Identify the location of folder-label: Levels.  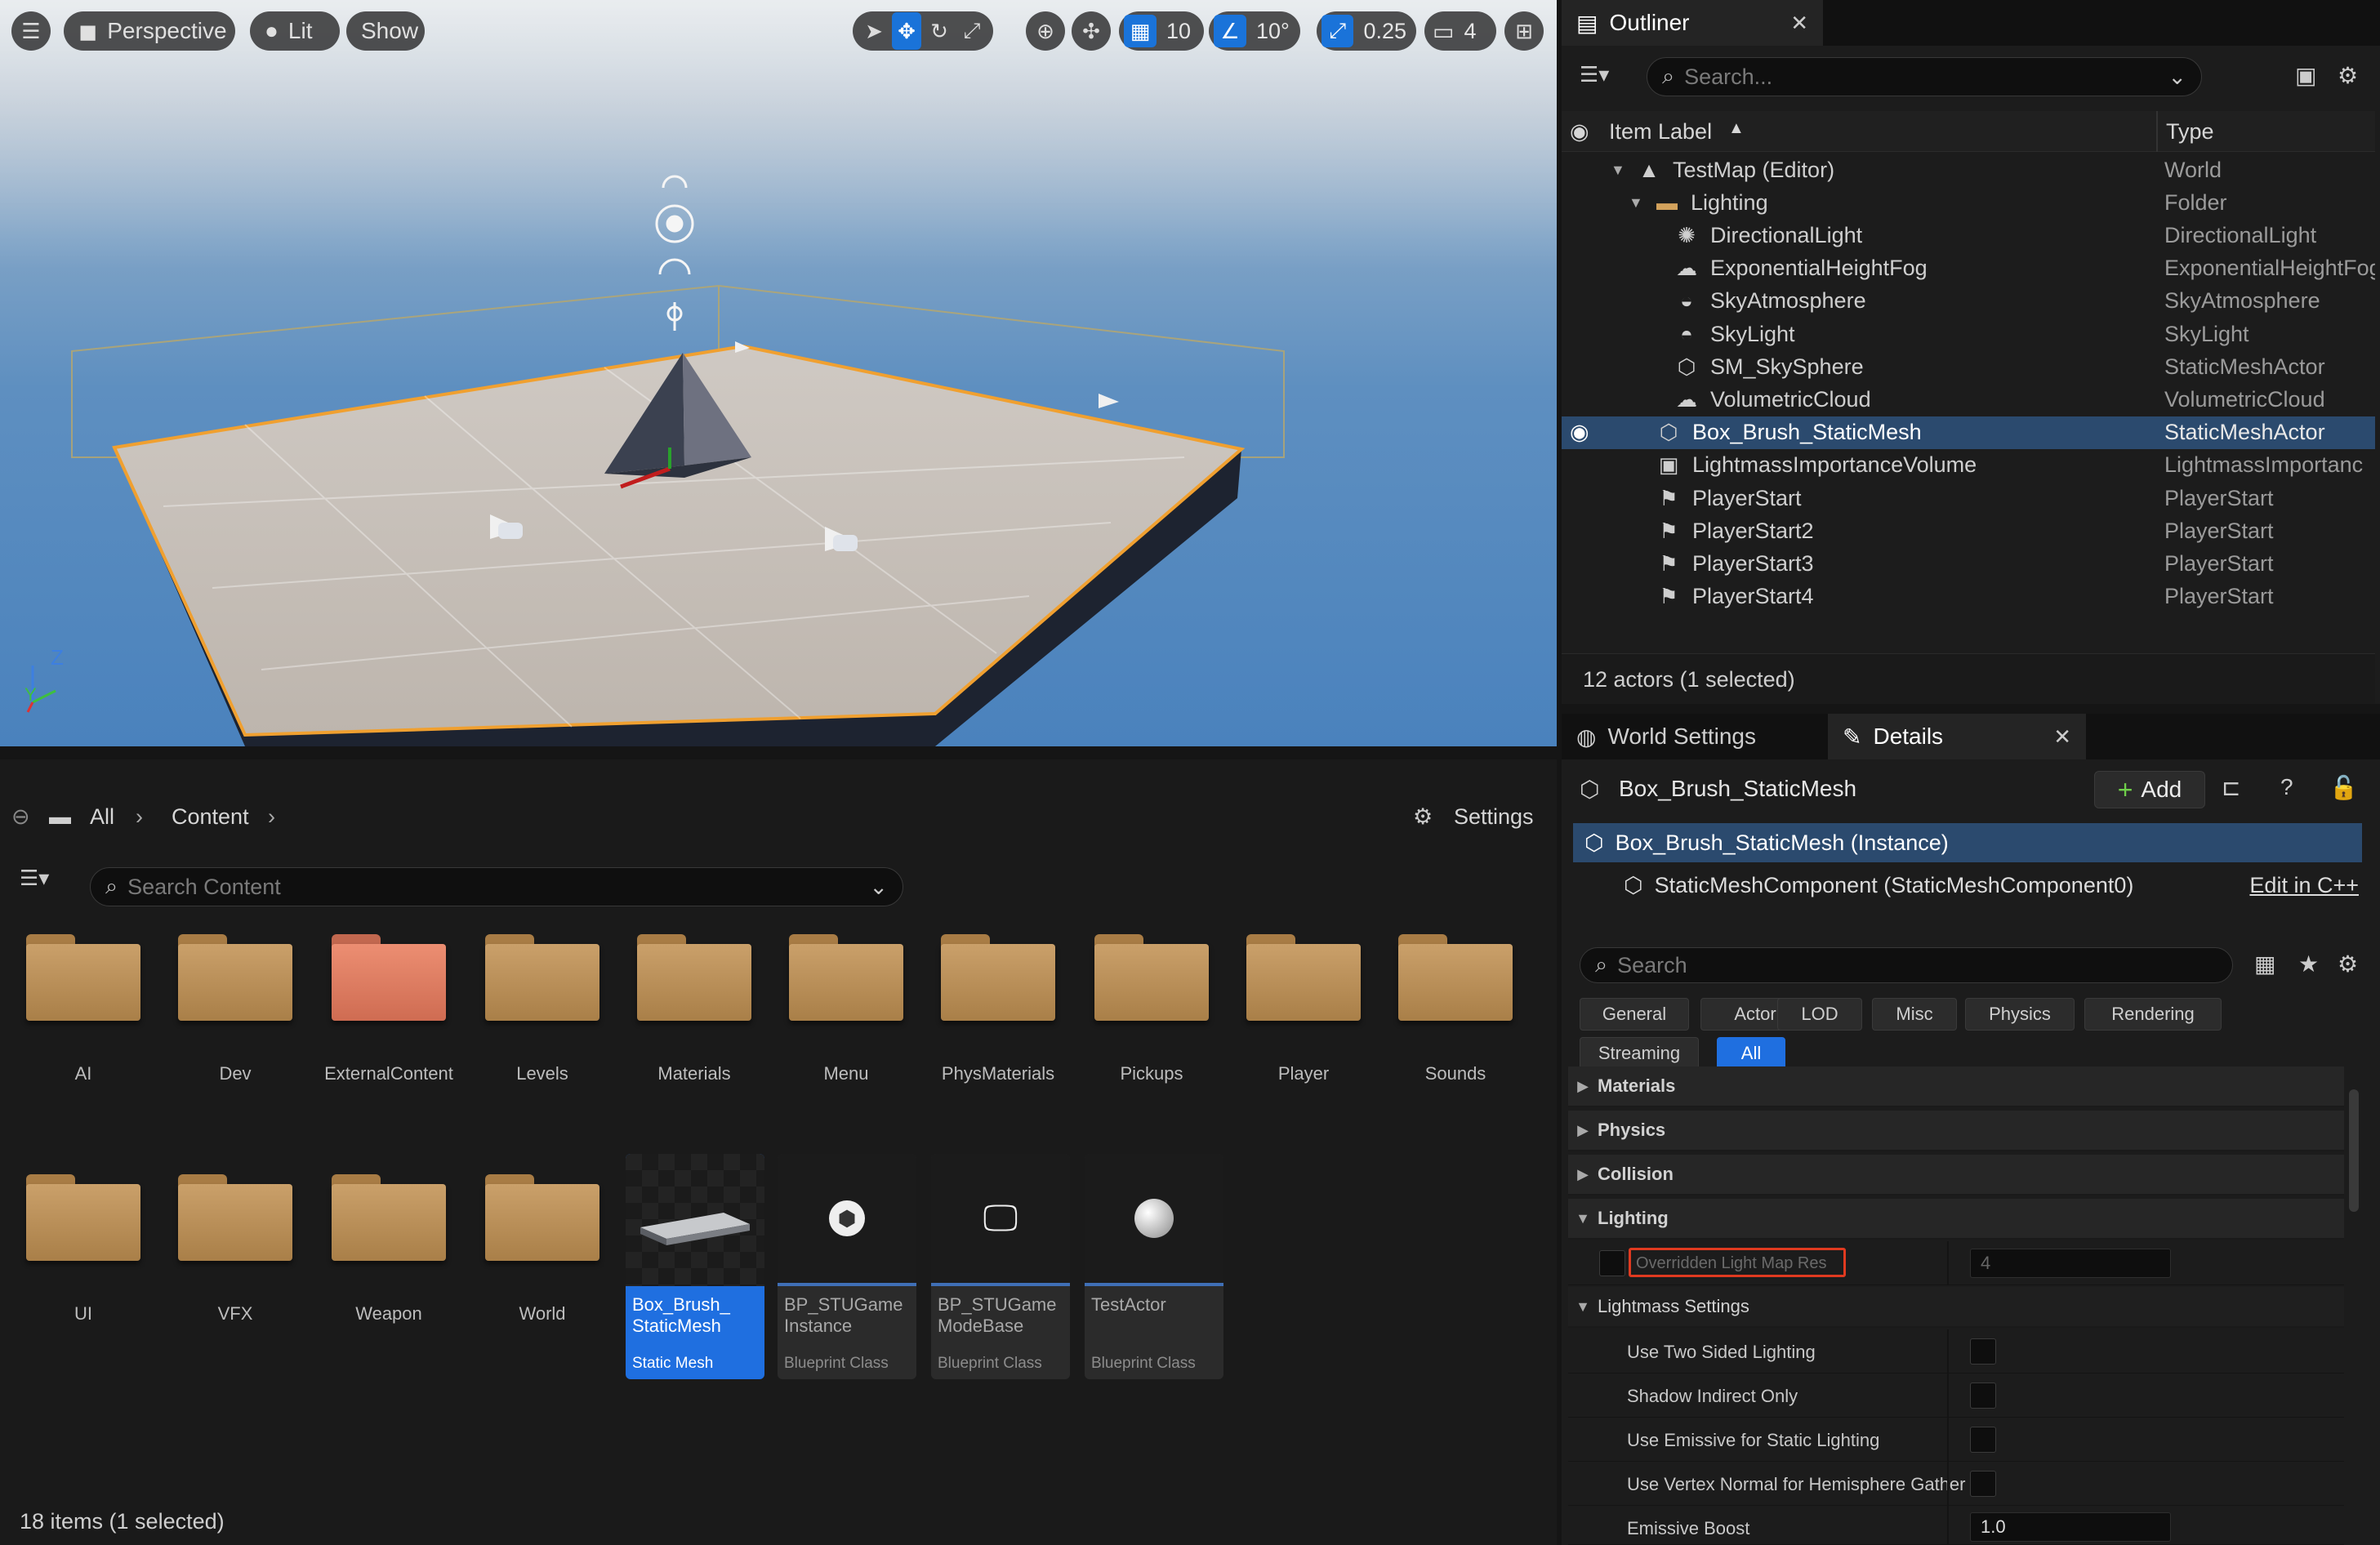
(542, 1073).